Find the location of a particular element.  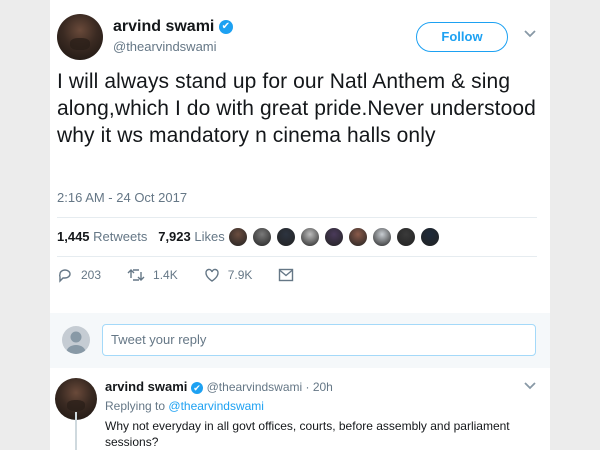

reply-handle-time: @thearvindswami · 20h is located at coordinates (270, 387).